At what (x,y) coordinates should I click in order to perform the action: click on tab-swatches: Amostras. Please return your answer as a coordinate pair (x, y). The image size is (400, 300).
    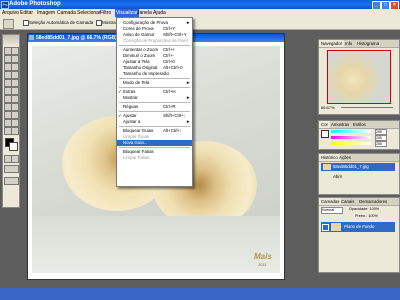
    Looking at the image, I should click on (340, 124).